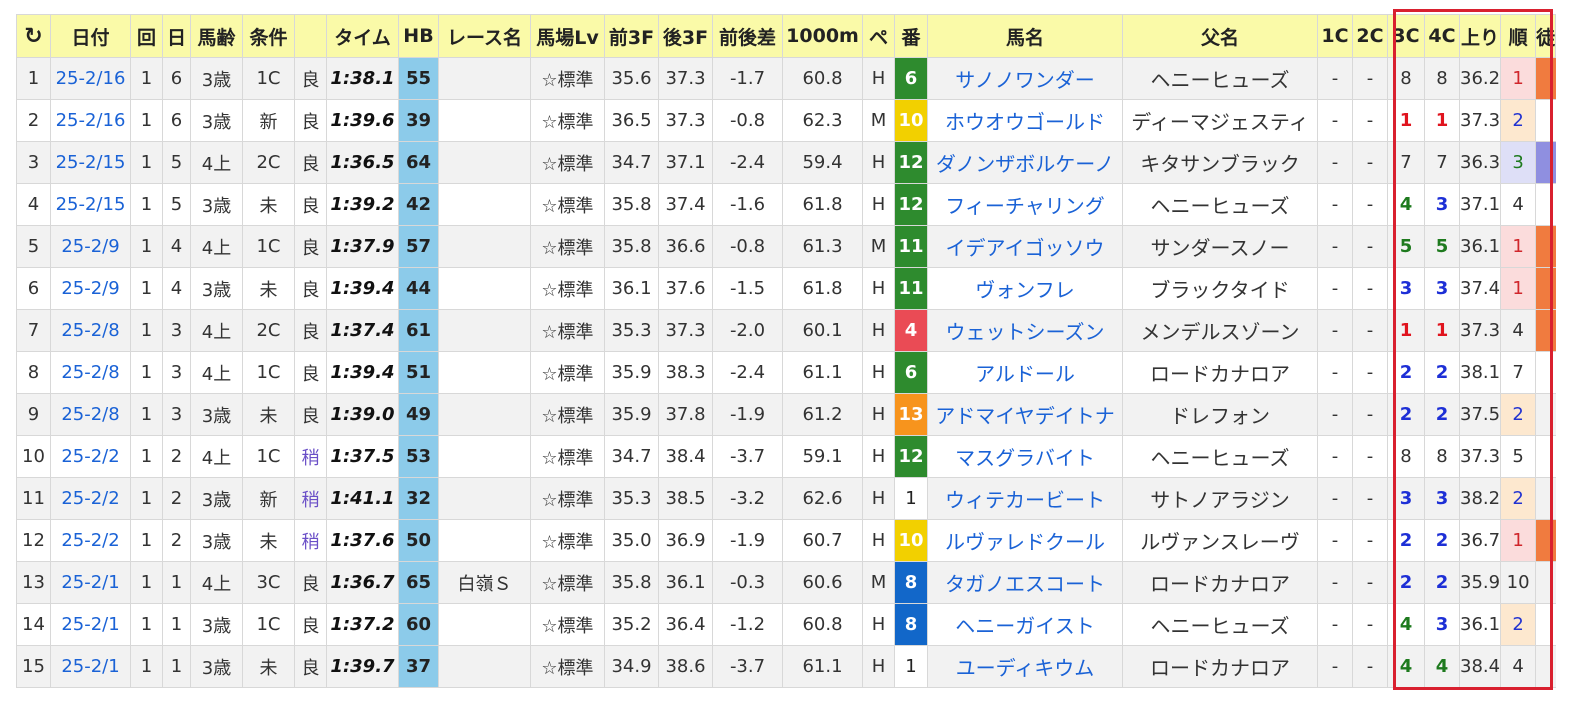  I want to click on horse-link: ヴォンフレ, so click(1024, 290).